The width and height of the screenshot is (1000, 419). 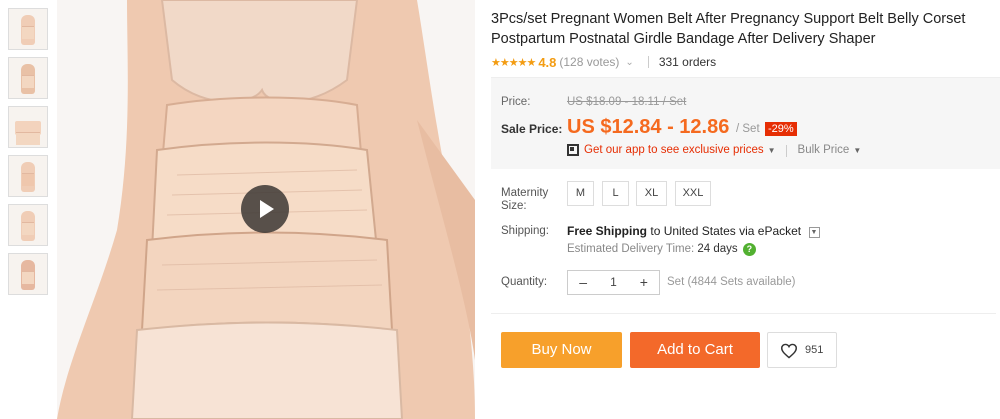 What do you see at coordinates (695, 350) in the screenshot?
I see `add-to-cart-button: Add to Cart` at bounding box center [695, 350].